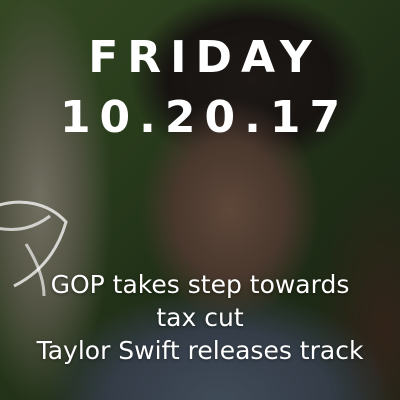 This screenshot has width=400, height=400. Describe the element at coordinates (204, 117) in the screenshot. I see `date-text: 10.20.17` at that location.